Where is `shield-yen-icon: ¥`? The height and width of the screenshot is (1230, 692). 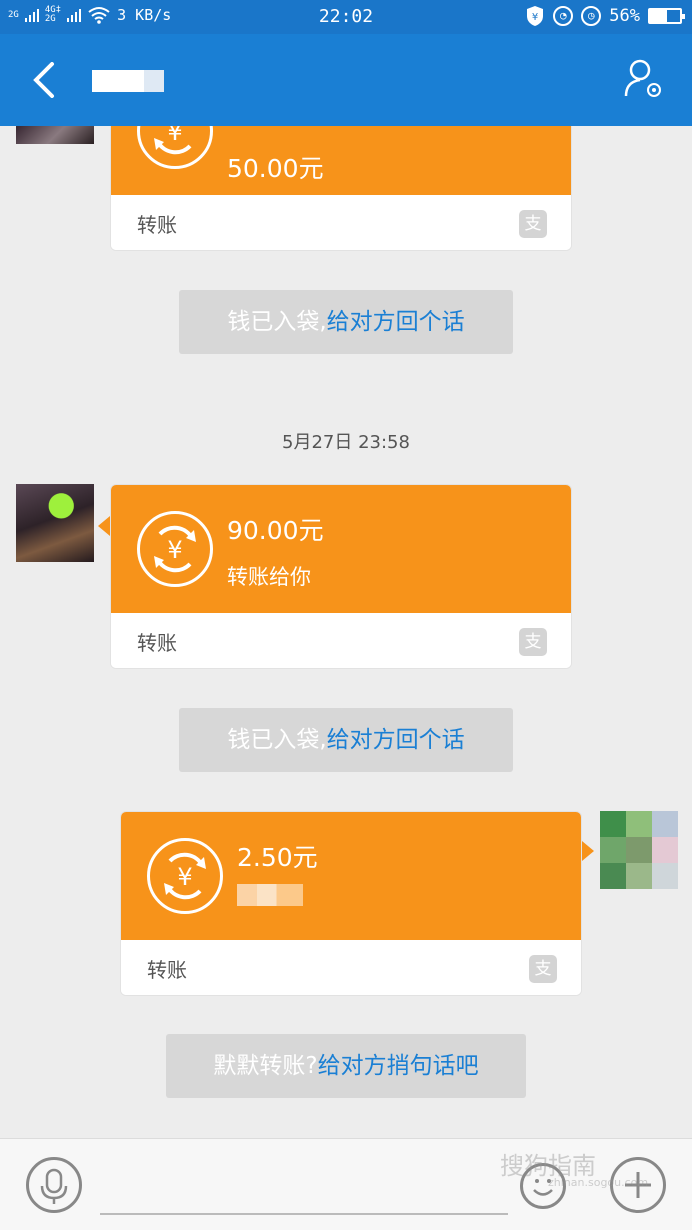 shield-yen-icon: ¥ is located at coordinates (535, 16).